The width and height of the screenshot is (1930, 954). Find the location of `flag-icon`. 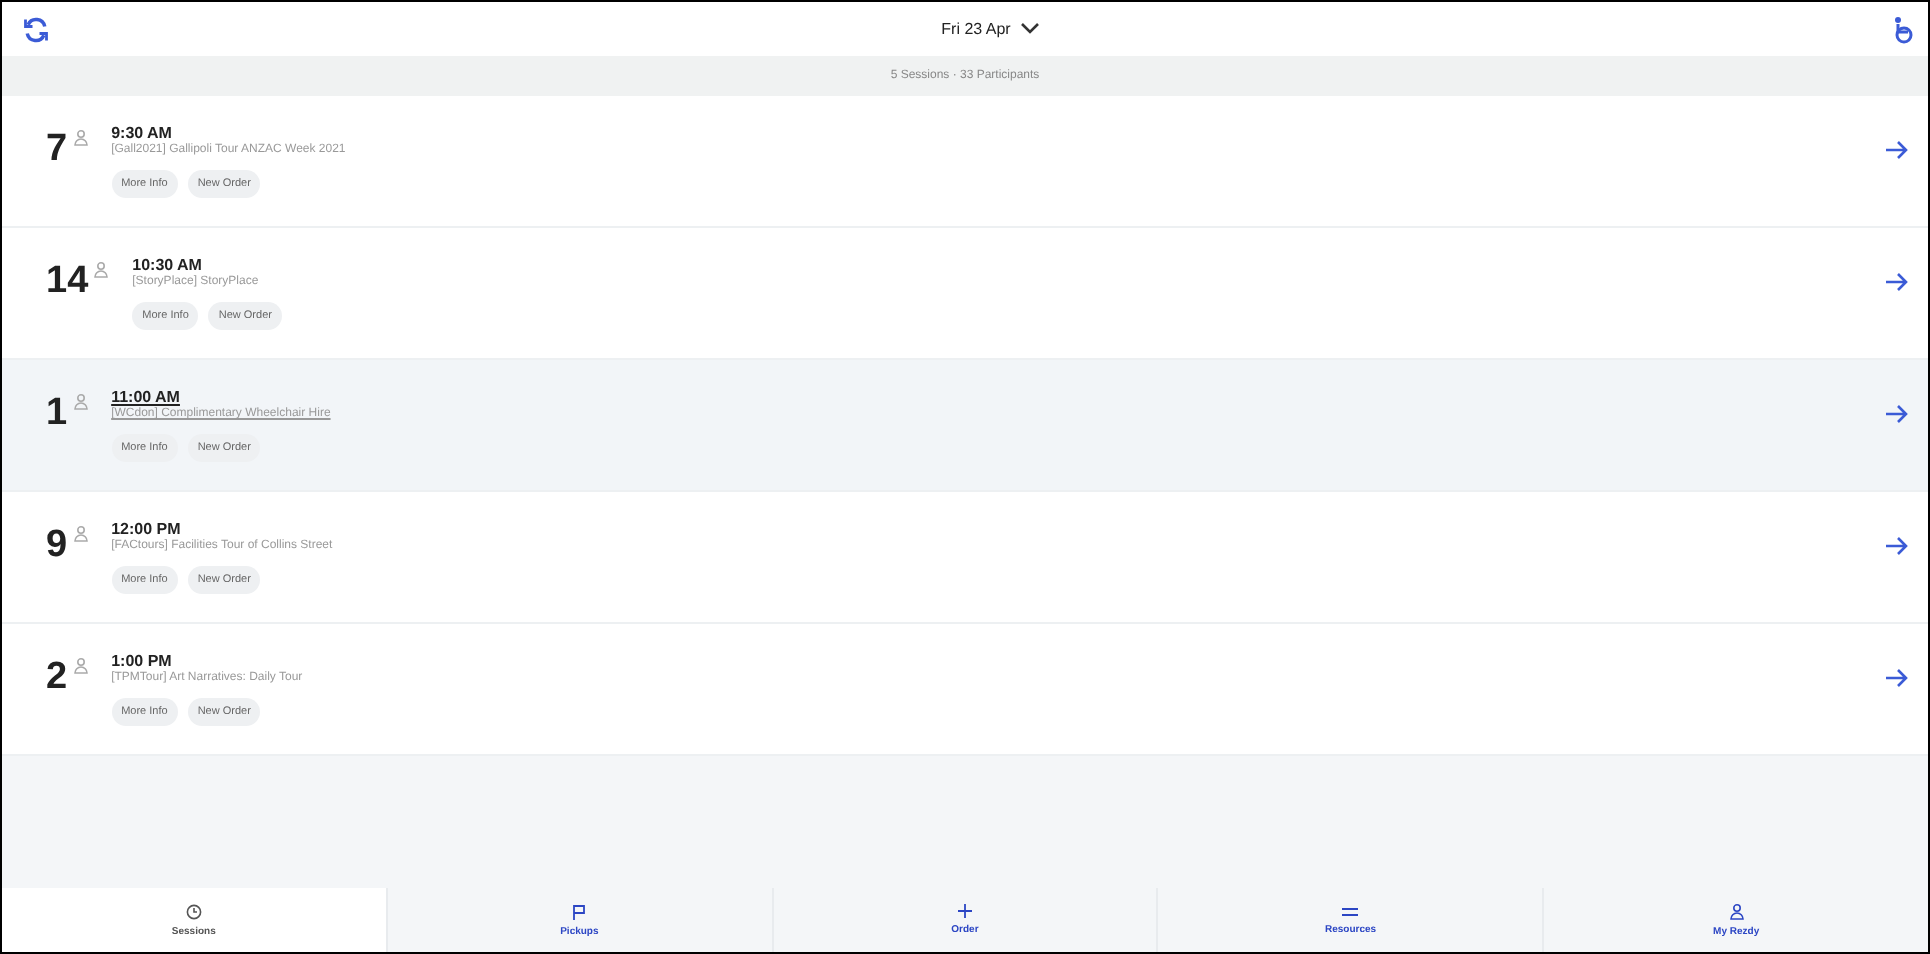

flag-icon is located at coordinates (579, 911).